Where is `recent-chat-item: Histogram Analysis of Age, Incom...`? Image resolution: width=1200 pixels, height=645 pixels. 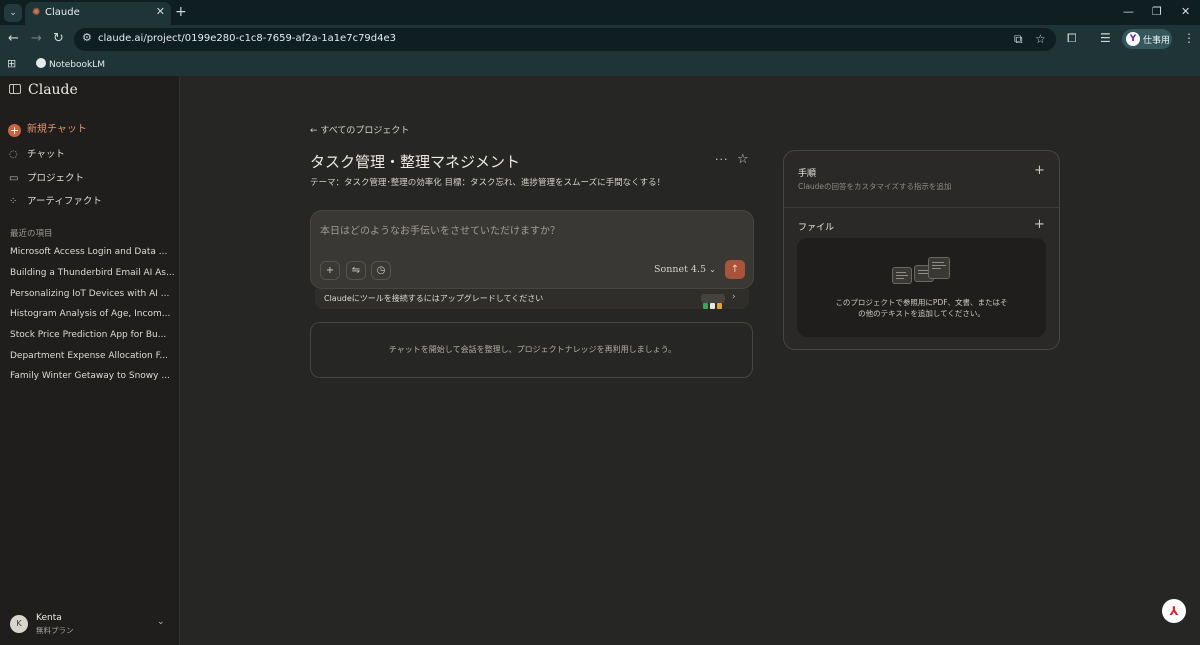
recent-chat-item: Histogram Analysis of Age, Incom... is located at coordinates (90, 314).